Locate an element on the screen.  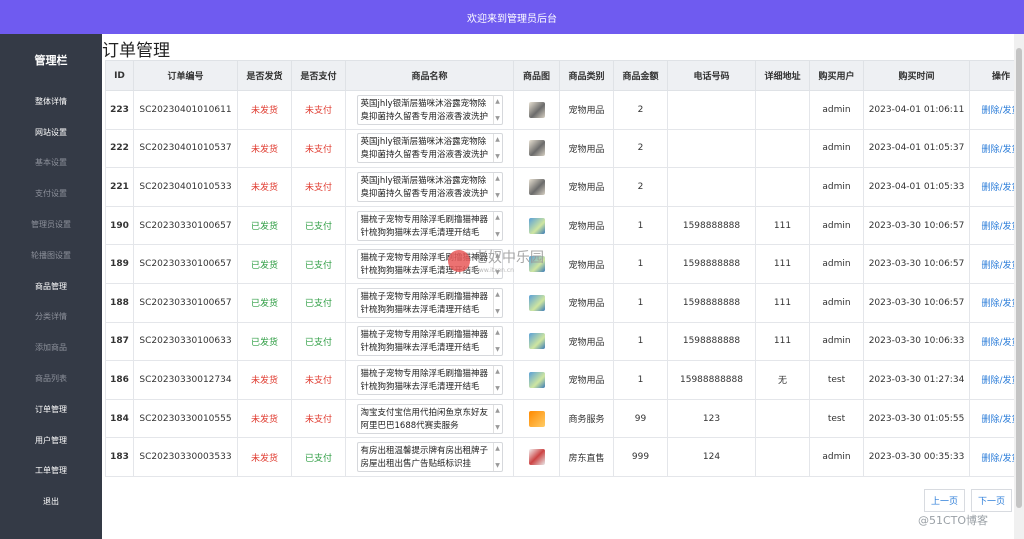
cell-id: 223 is located at coordinates (119, 110).